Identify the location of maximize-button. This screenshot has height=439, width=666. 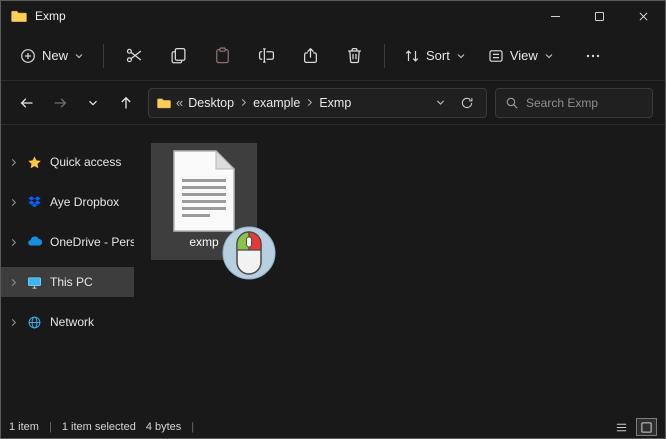
(599, 16).